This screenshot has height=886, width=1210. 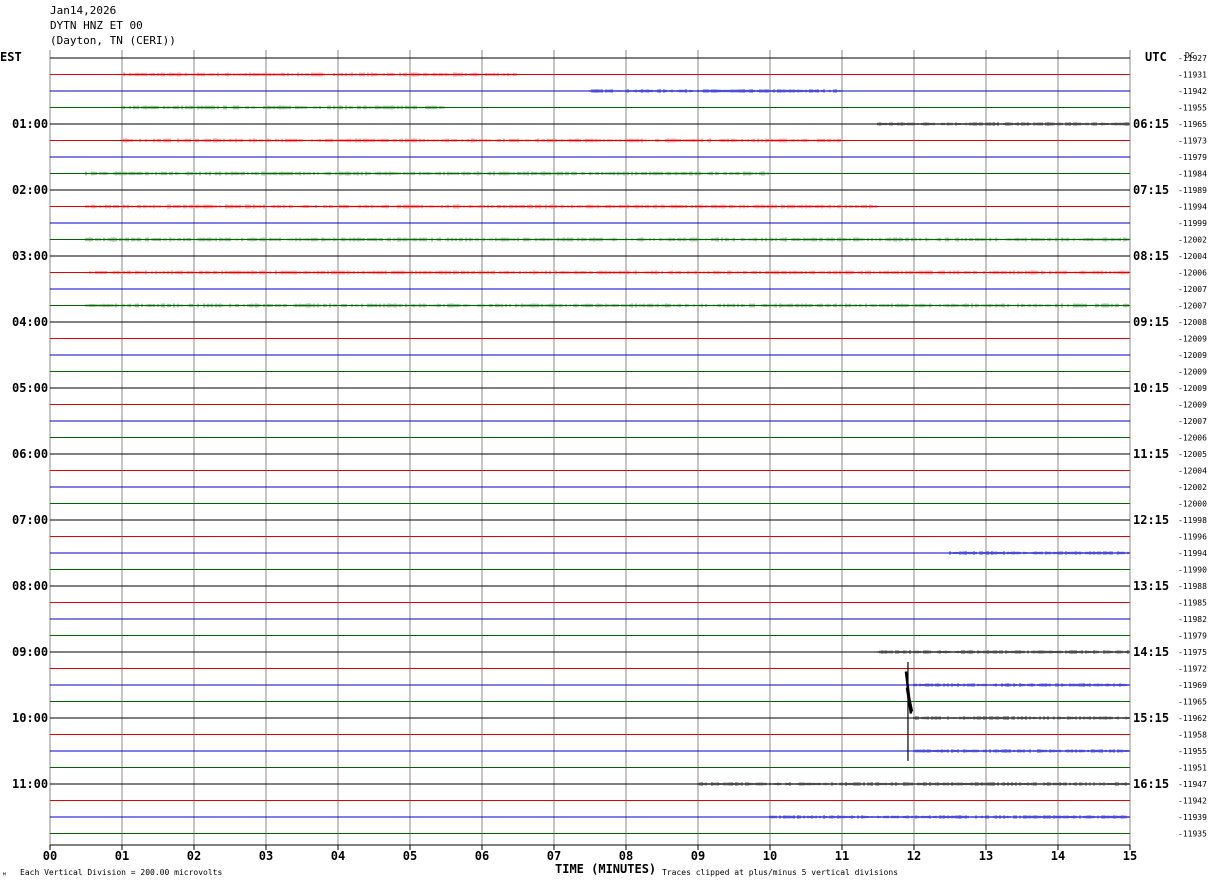 I want to click on event-waveform, so click(x=909, y=692).